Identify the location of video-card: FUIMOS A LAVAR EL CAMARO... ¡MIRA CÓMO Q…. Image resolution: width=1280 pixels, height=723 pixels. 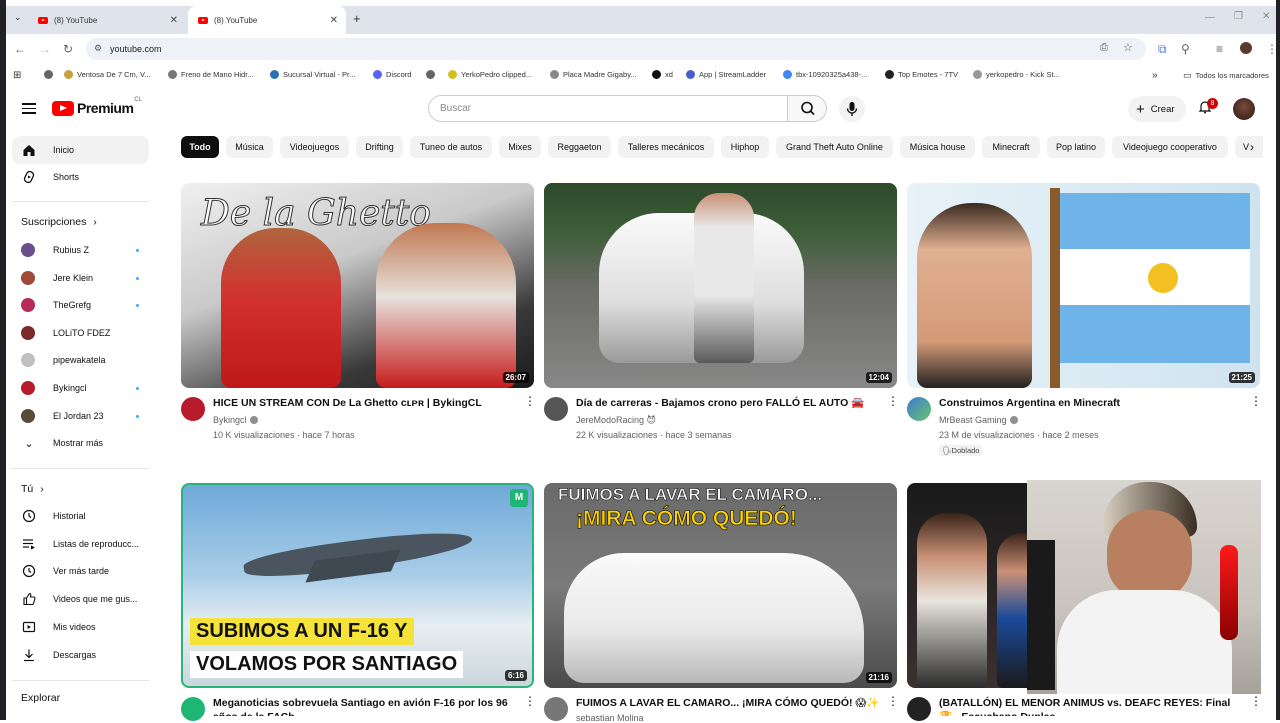
(721, 603).